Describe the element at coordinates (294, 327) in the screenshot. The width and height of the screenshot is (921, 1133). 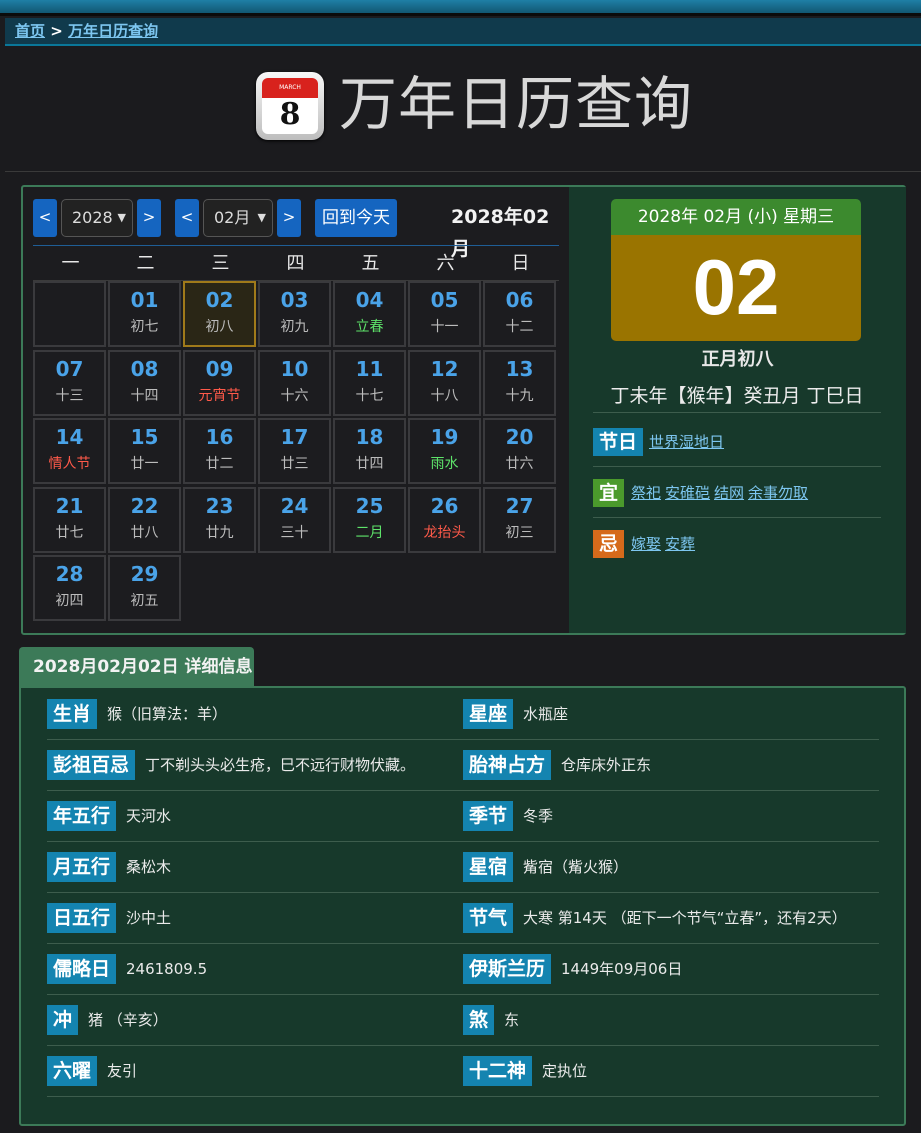
I see `lunar-day-label: 初九` at that location.